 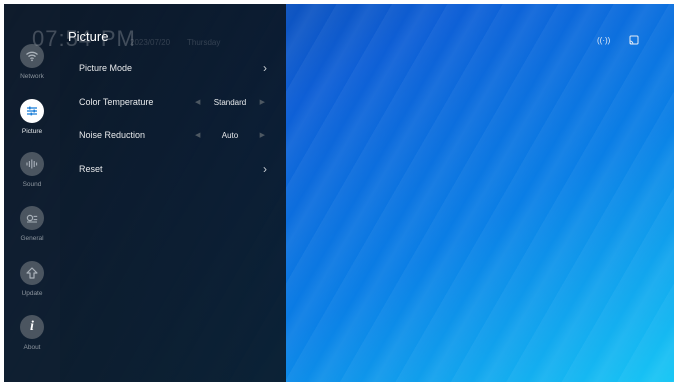 I want to click on reset-label: Reset, so click(x=91, y=169).